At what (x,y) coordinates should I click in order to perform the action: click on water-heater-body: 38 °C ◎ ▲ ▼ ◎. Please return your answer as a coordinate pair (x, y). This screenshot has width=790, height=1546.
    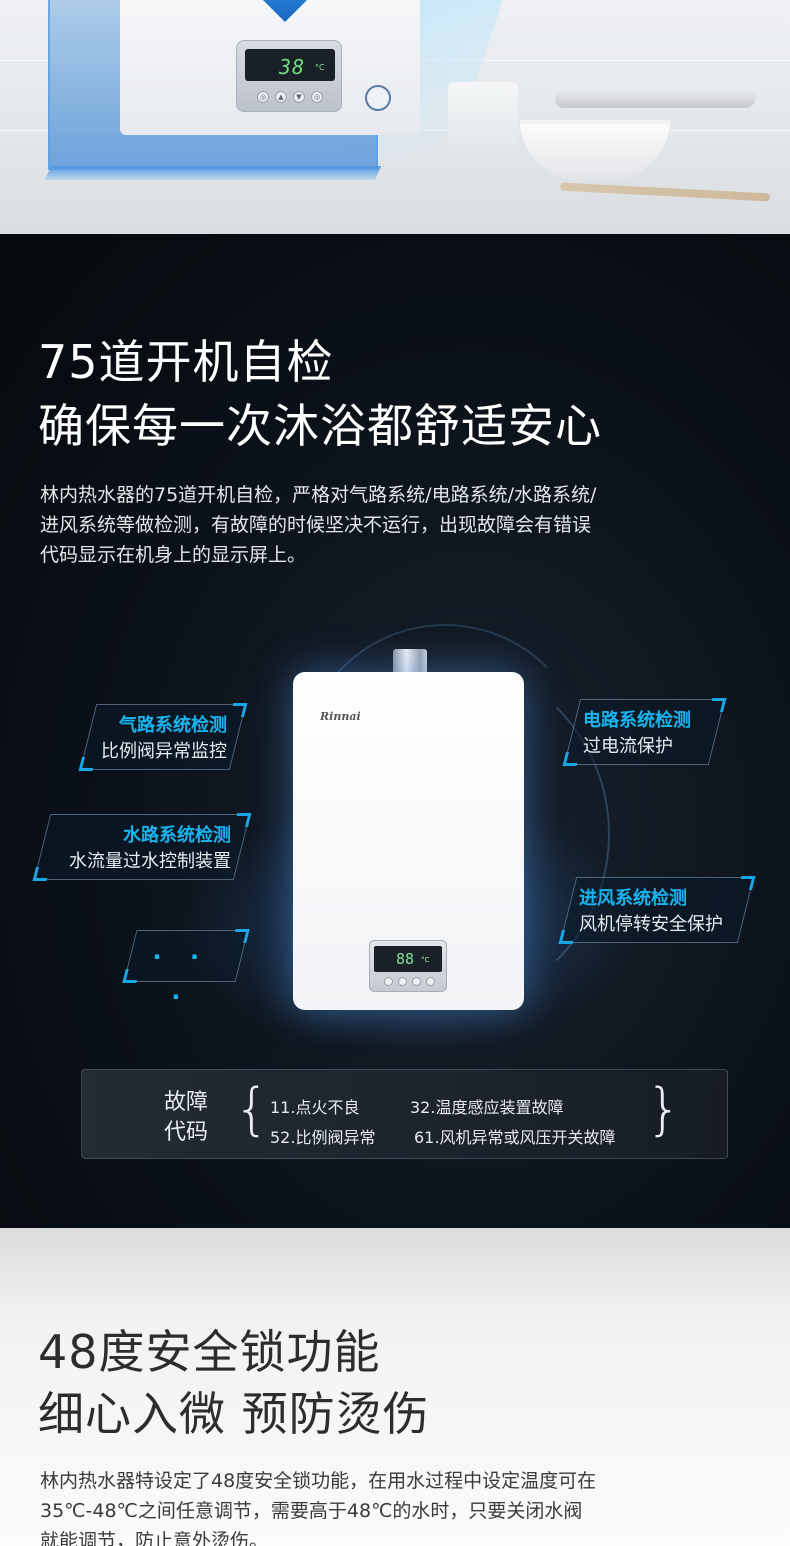
    Looking at the image, I should click on (270, 67).